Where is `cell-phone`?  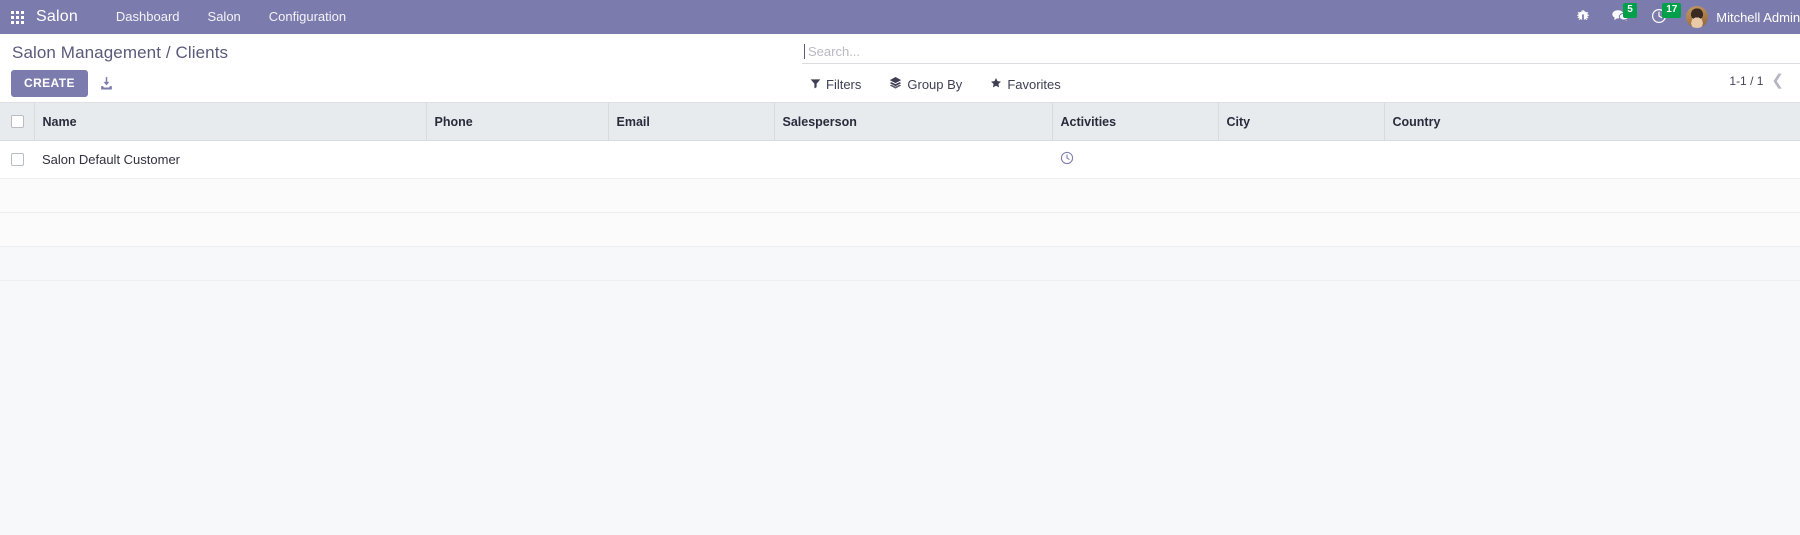
cell-phone is located at coordinates (517, 159).